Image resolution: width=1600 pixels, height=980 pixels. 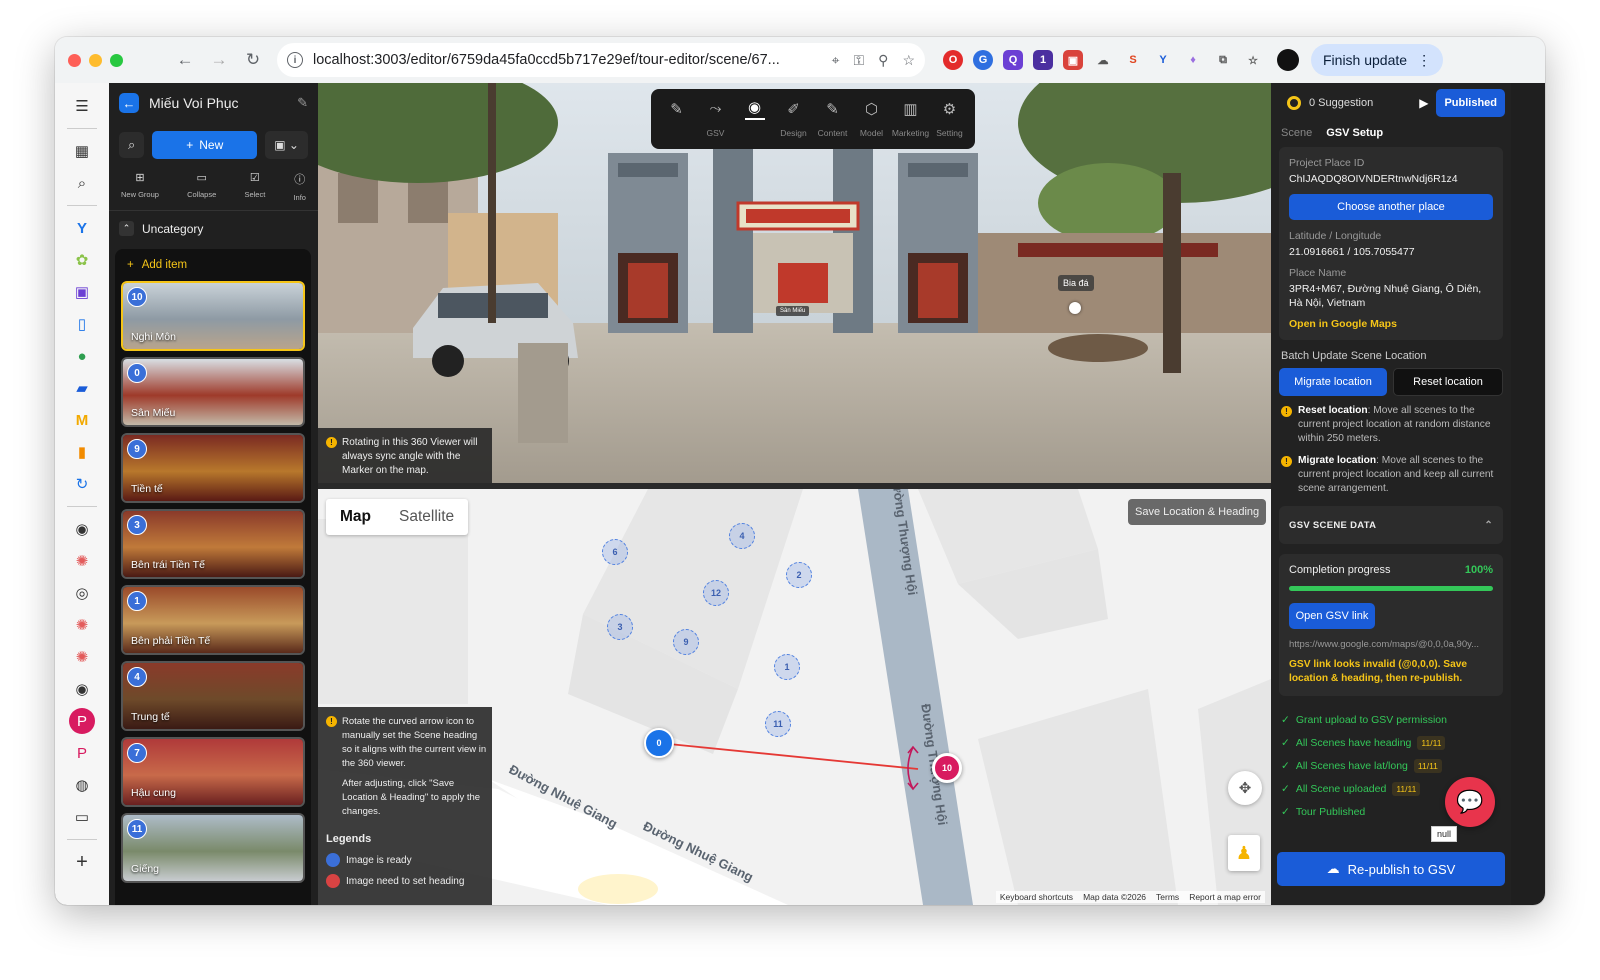 What do you see at coordinates (1193, 60) in the screenshot?
I see `flame-extension-icon: ♦` at bounding box center [1193, 60].